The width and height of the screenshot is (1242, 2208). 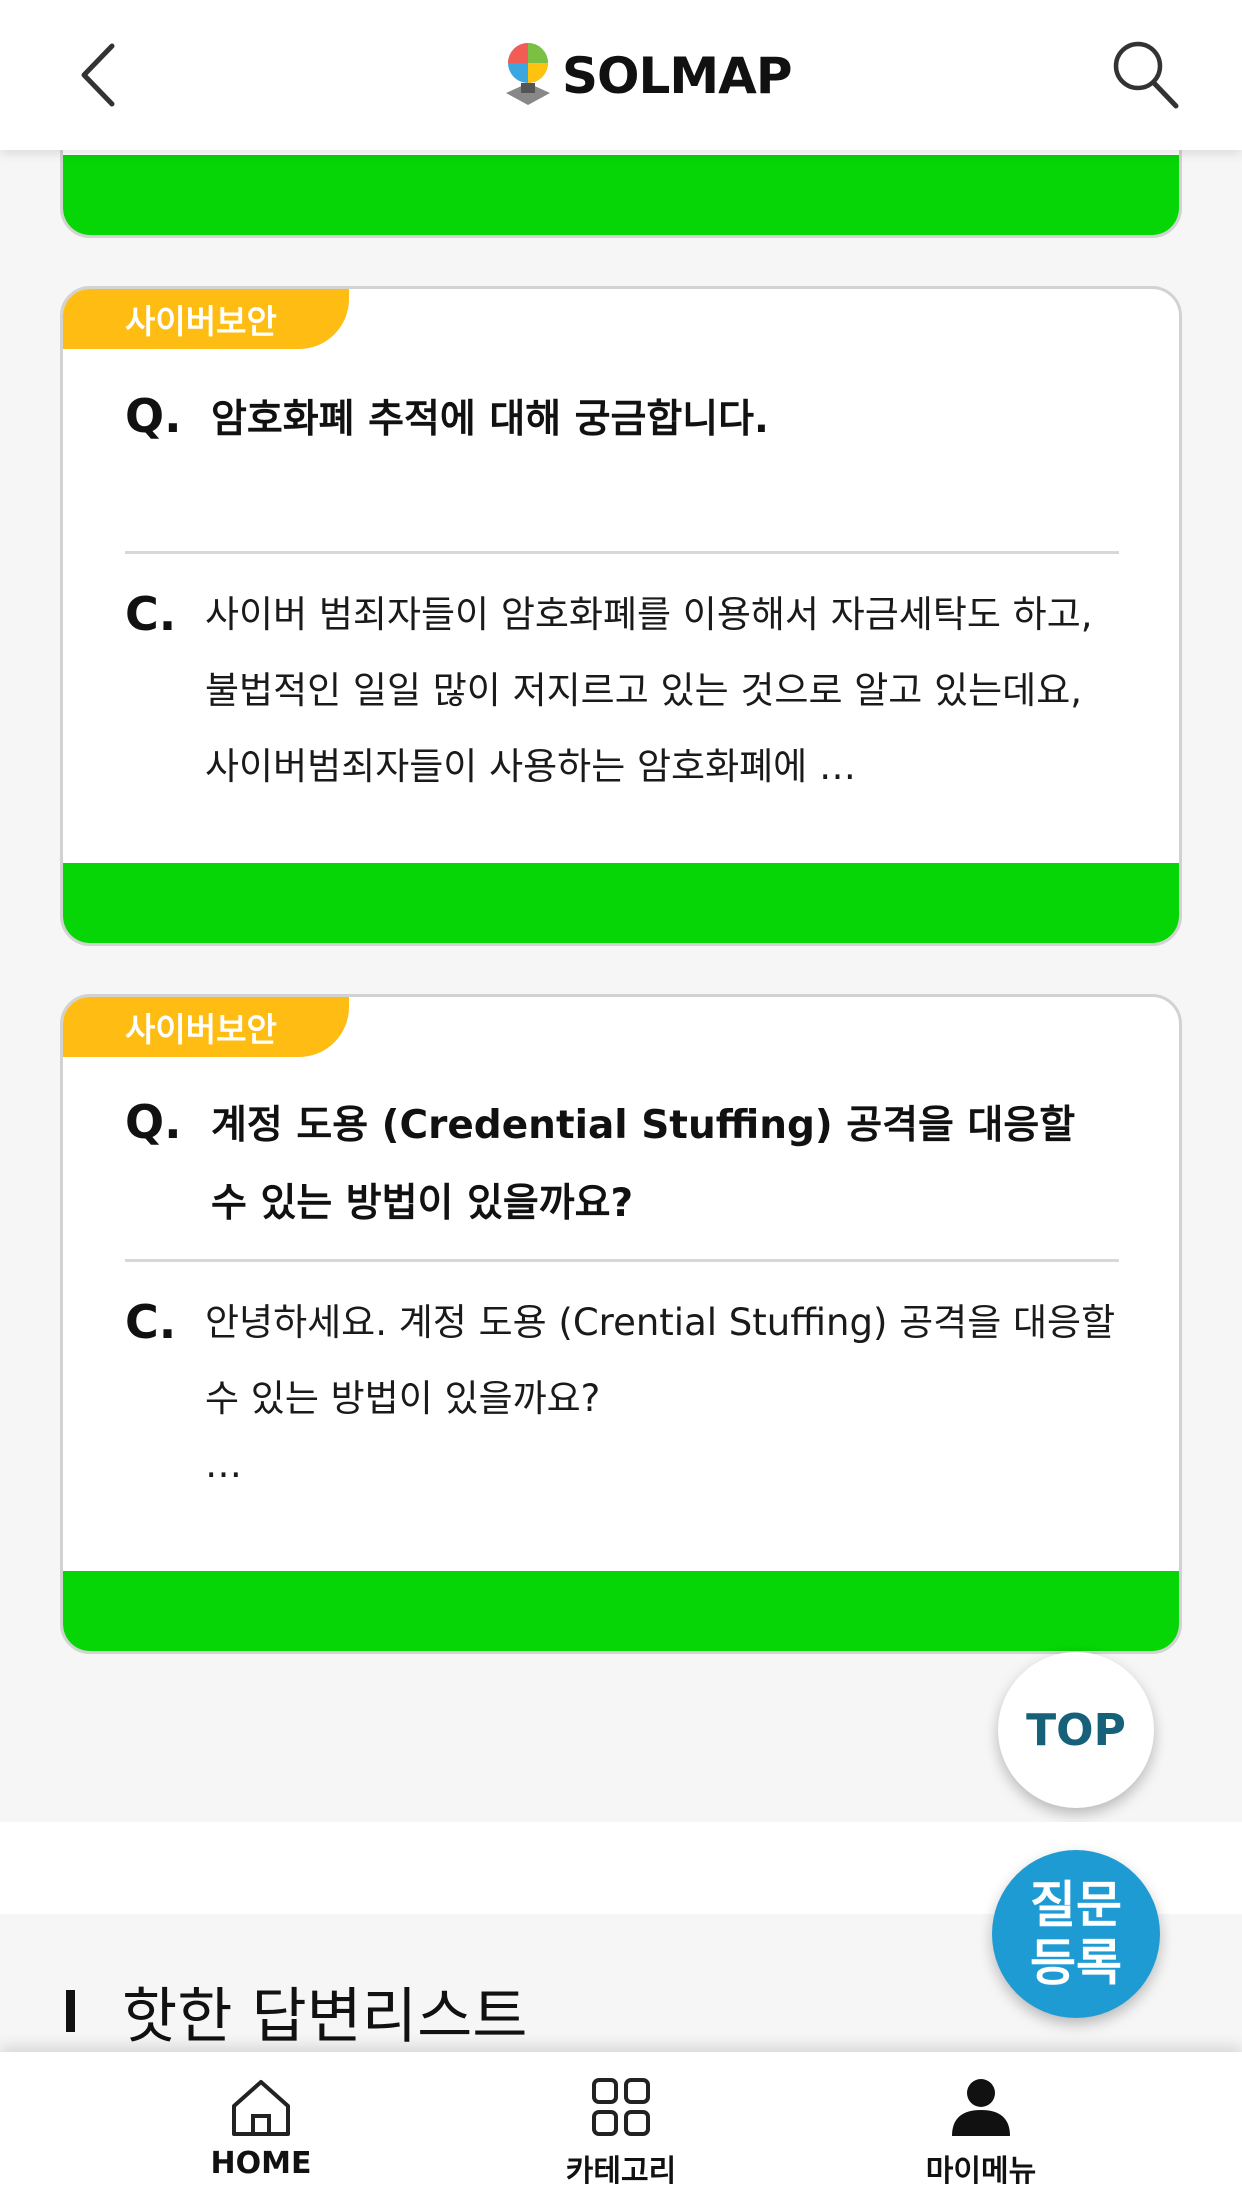 What do you see at coordinates (70, 2011) in the screenshot?
I see `section-title-marker` at bounding box center [70, 2011].